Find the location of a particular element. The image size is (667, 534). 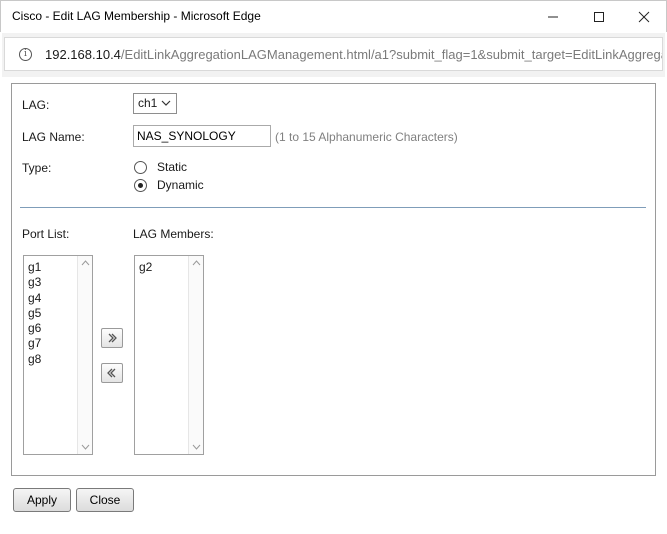

lag-select-value: ch1 is located at coordinates (148, 103).